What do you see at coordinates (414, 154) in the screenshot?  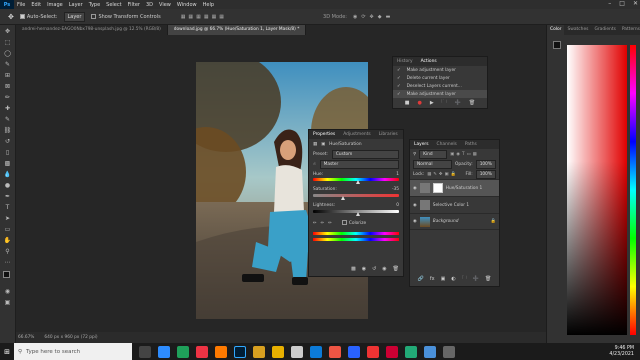 I see `filter-search-icon: ⚲` at bounding box center [414, 154].